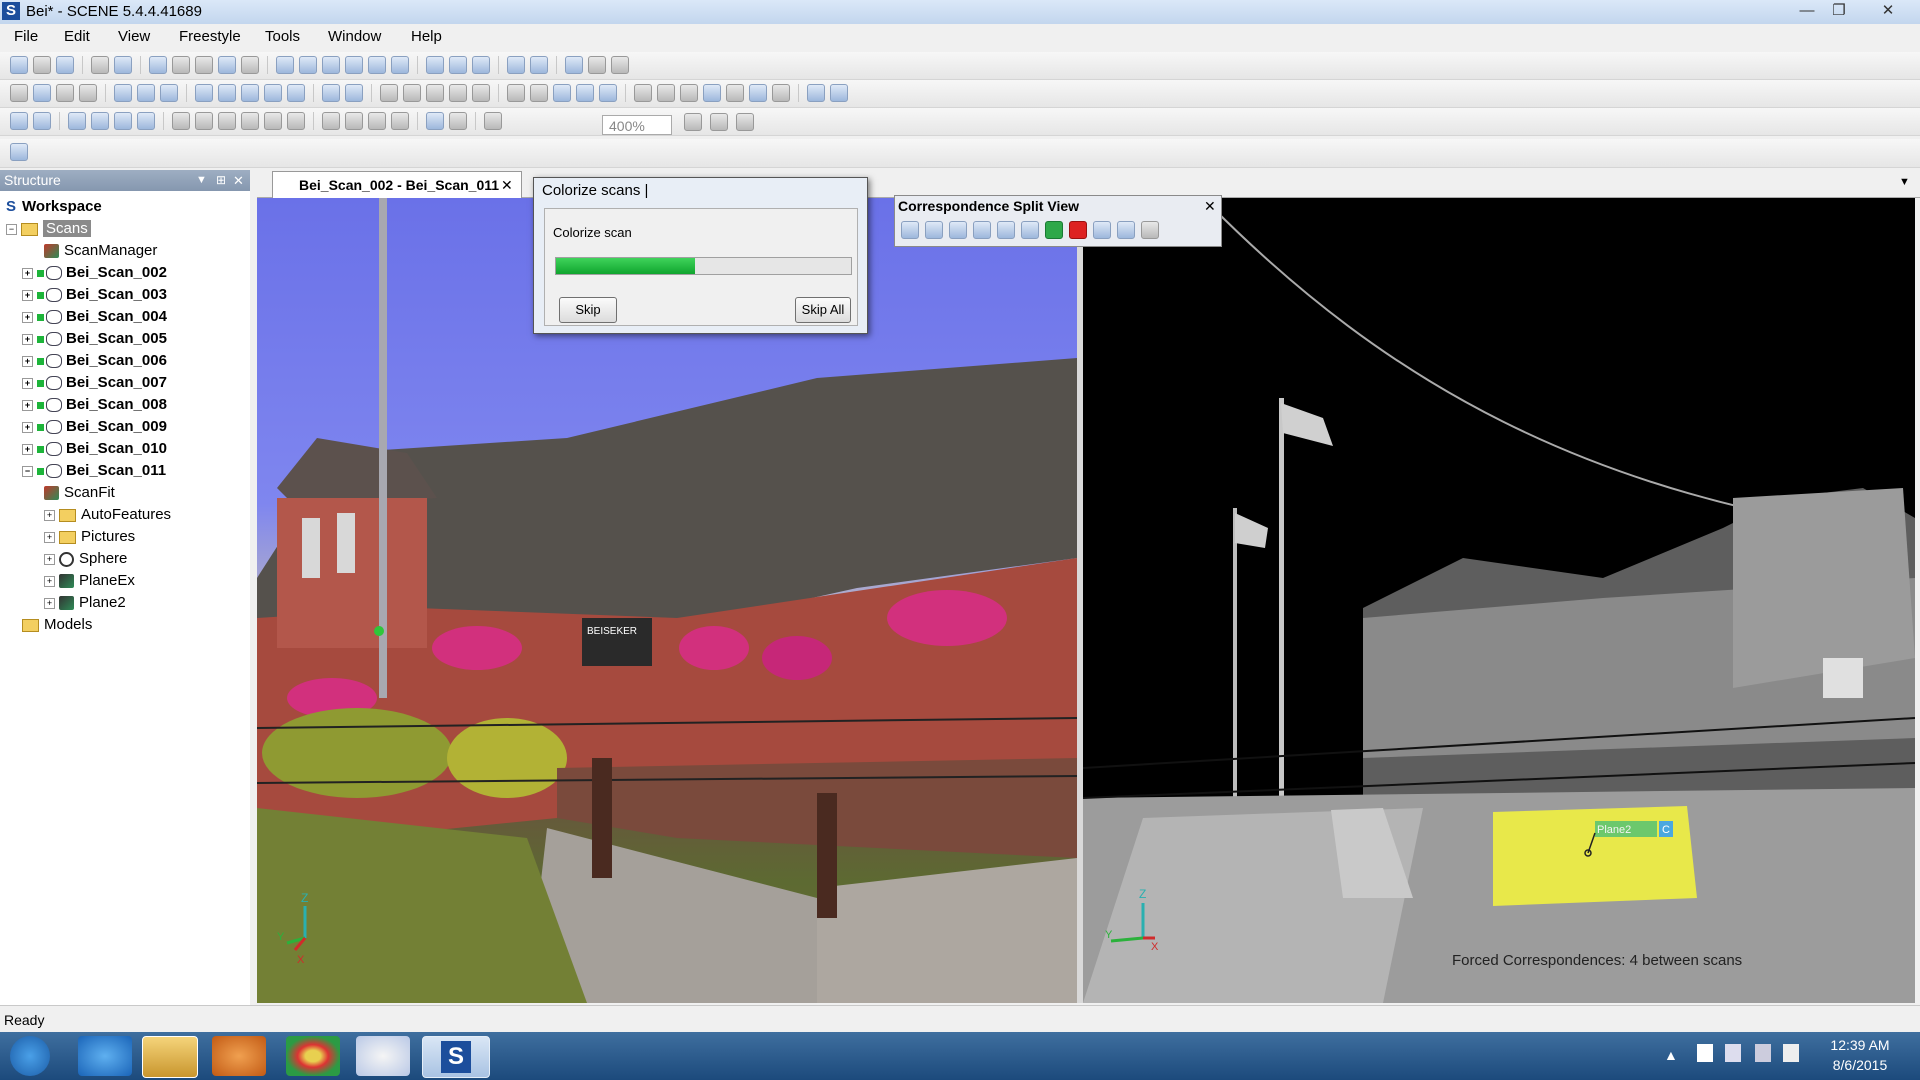 The width and height of the screenshot is (1920, 1080). I want to click on start-button-icon, so click(30, 1056).